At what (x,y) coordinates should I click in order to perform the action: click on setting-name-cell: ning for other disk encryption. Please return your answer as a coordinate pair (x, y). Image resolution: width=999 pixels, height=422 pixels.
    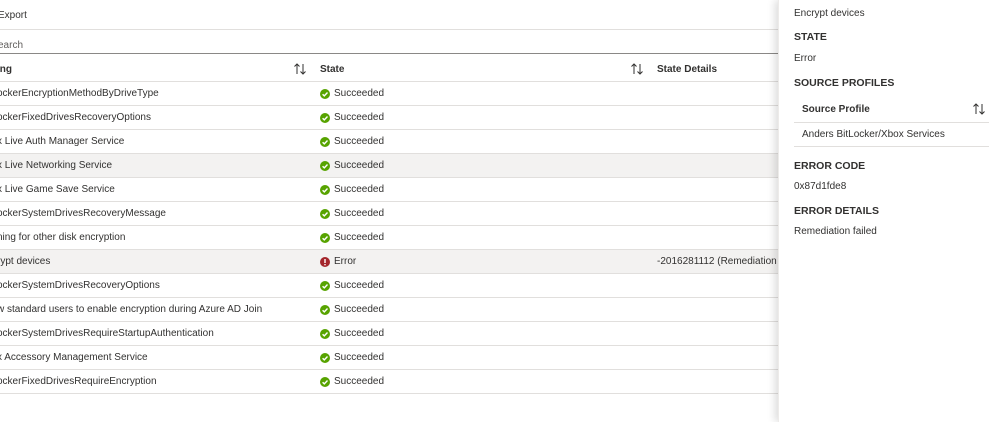
    Looking at the image, I should click on (63, 237).